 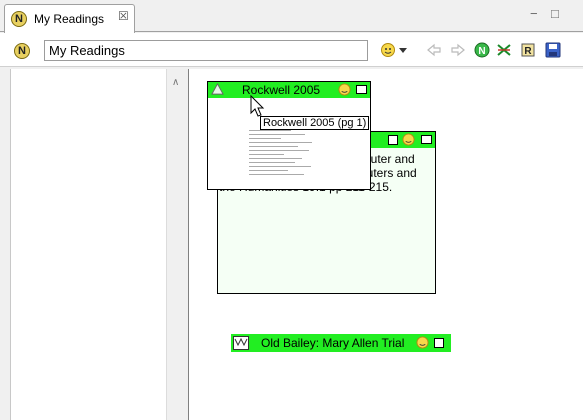 What do you see at coordinates (291, 16) in the screenshot?
I see `editor-tab-bar: N My Readings ☒ − □` at bounding box center [291, 16].